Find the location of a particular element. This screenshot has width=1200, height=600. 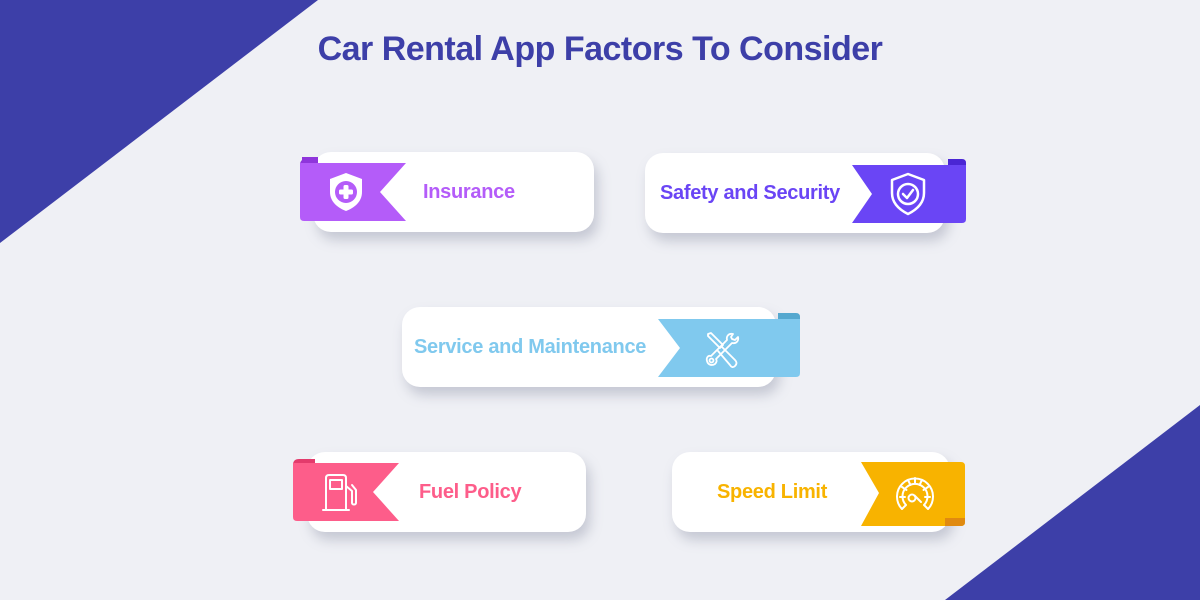

page-title: Car Rental App Factors To Consider is located at coordinates (600, 49).